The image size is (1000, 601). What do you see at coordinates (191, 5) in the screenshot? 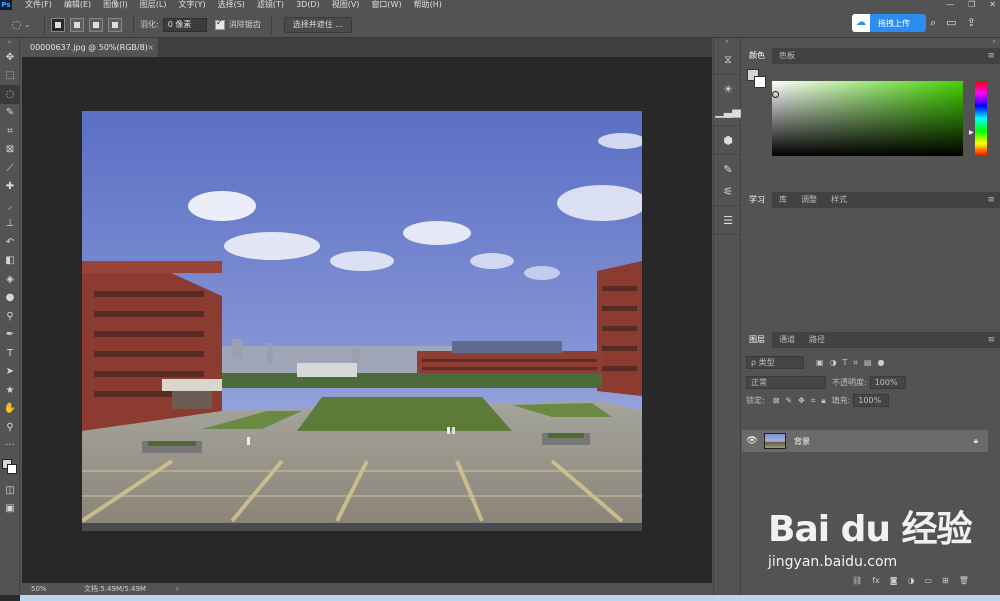
I see `menu-type: 文字(Y)` at bounding box center [191, 5].